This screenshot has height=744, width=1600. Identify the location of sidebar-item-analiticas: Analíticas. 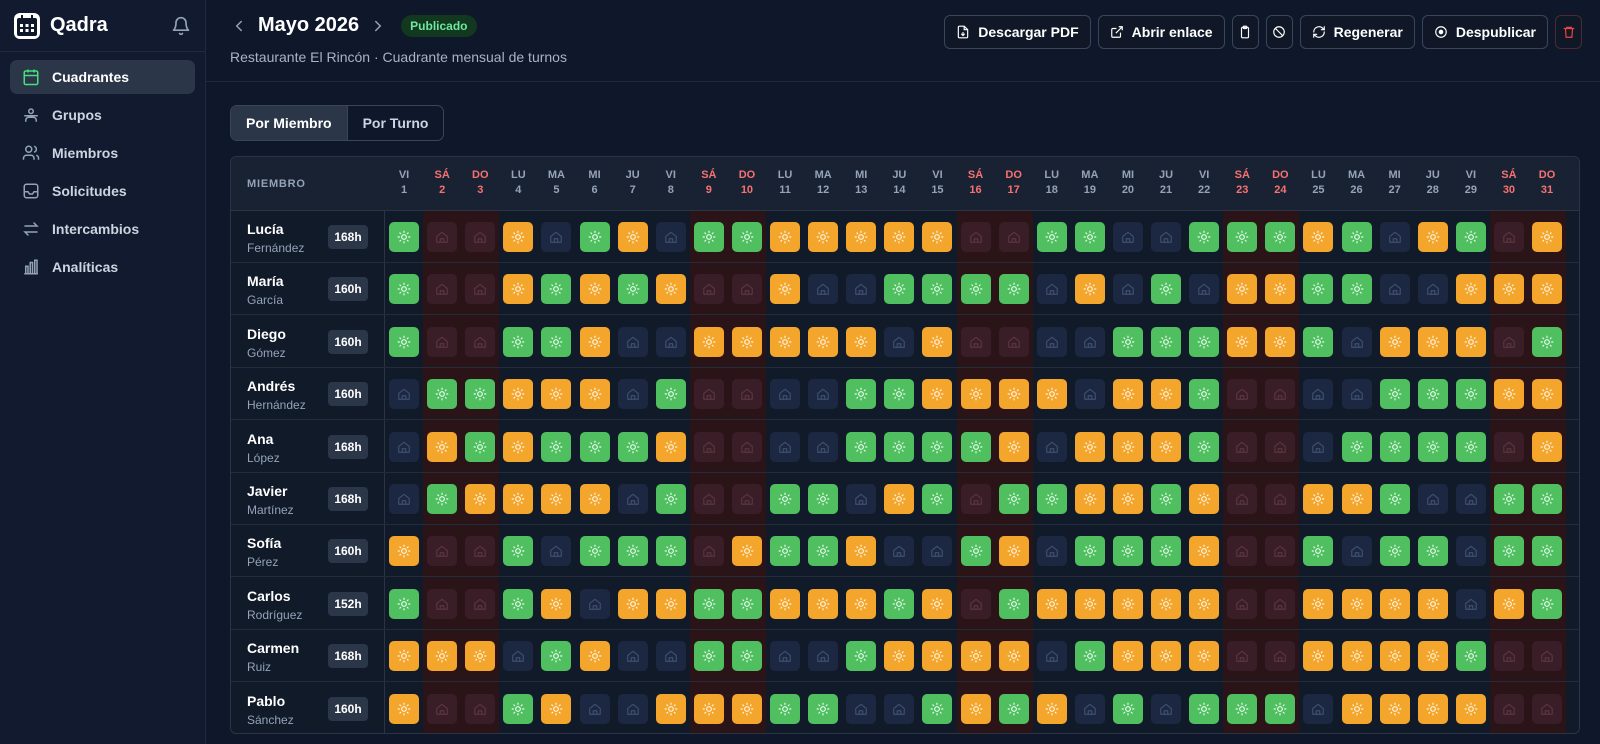
(102, 267).